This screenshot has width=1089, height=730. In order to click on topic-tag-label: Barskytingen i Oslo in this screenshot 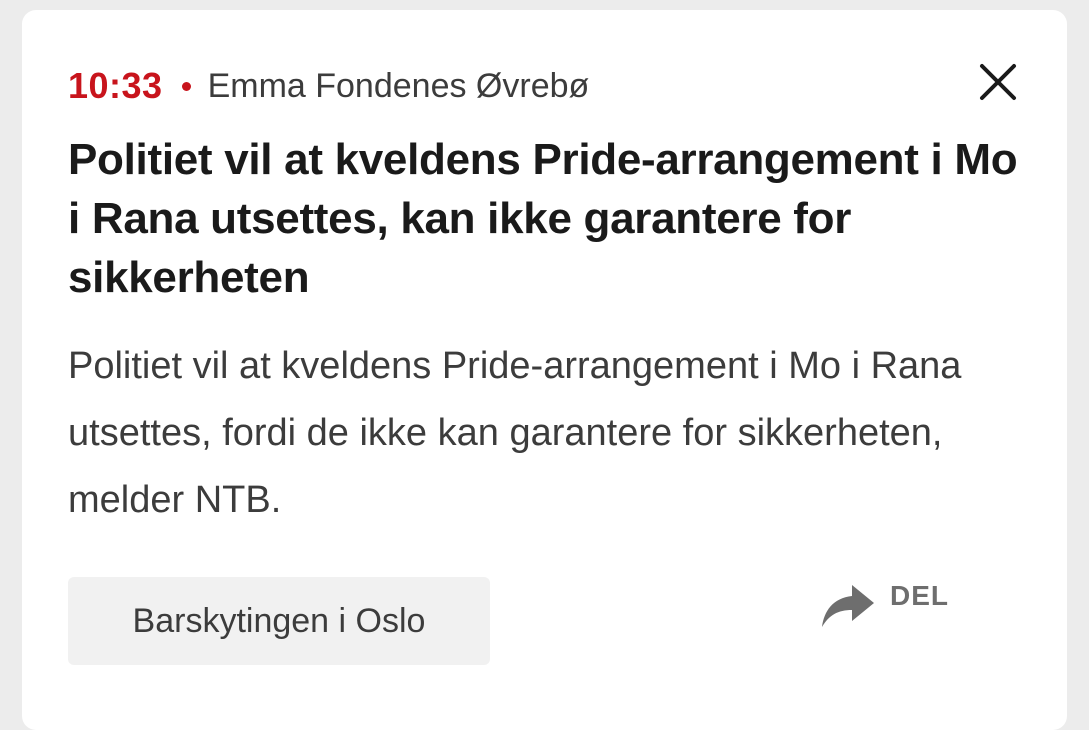, I will do `click(279, 620)`.